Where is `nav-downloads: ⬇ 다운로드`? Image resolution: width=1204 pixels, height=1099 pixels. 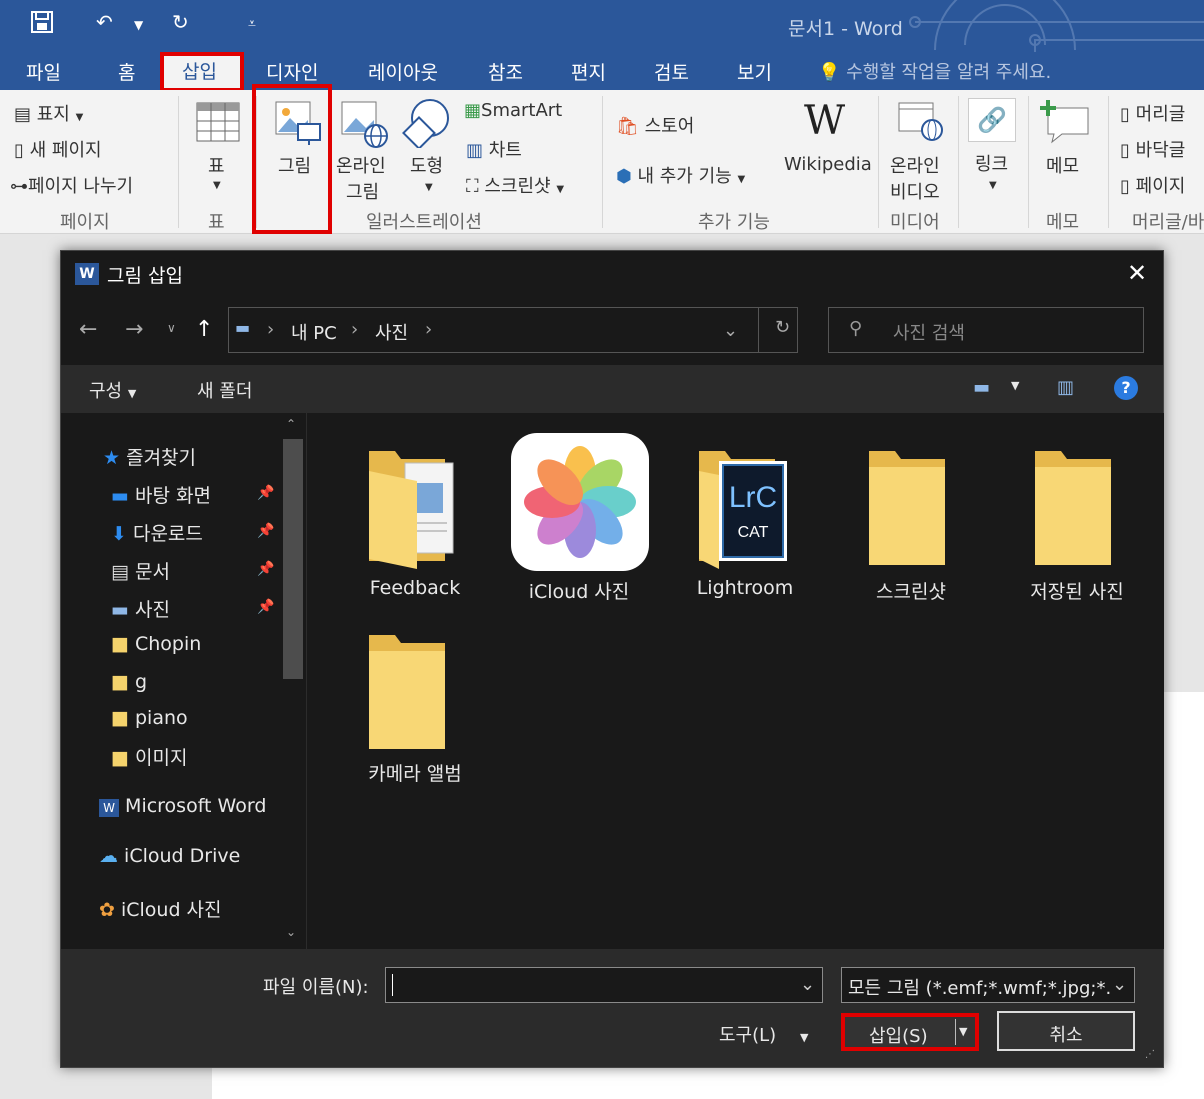 nav-downloads: ⬇ 다운로드 is located at coordinates (157, 532).